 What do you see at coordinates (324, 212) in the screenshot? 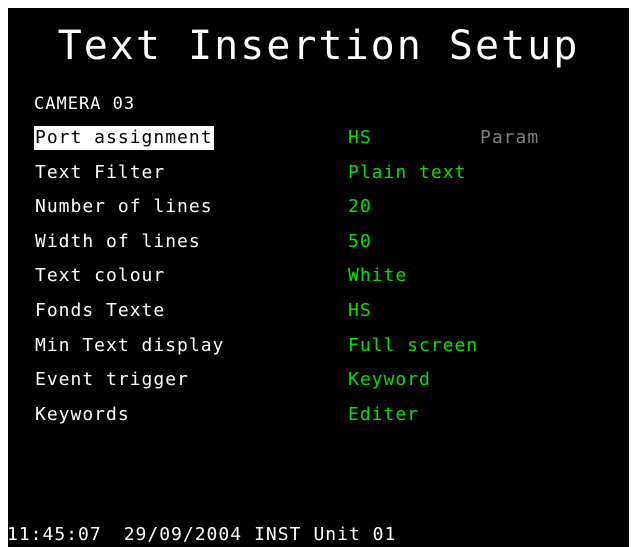
I see `menu-row-number-of-lines: Number of lines 20` at bounding box center [324, 212].